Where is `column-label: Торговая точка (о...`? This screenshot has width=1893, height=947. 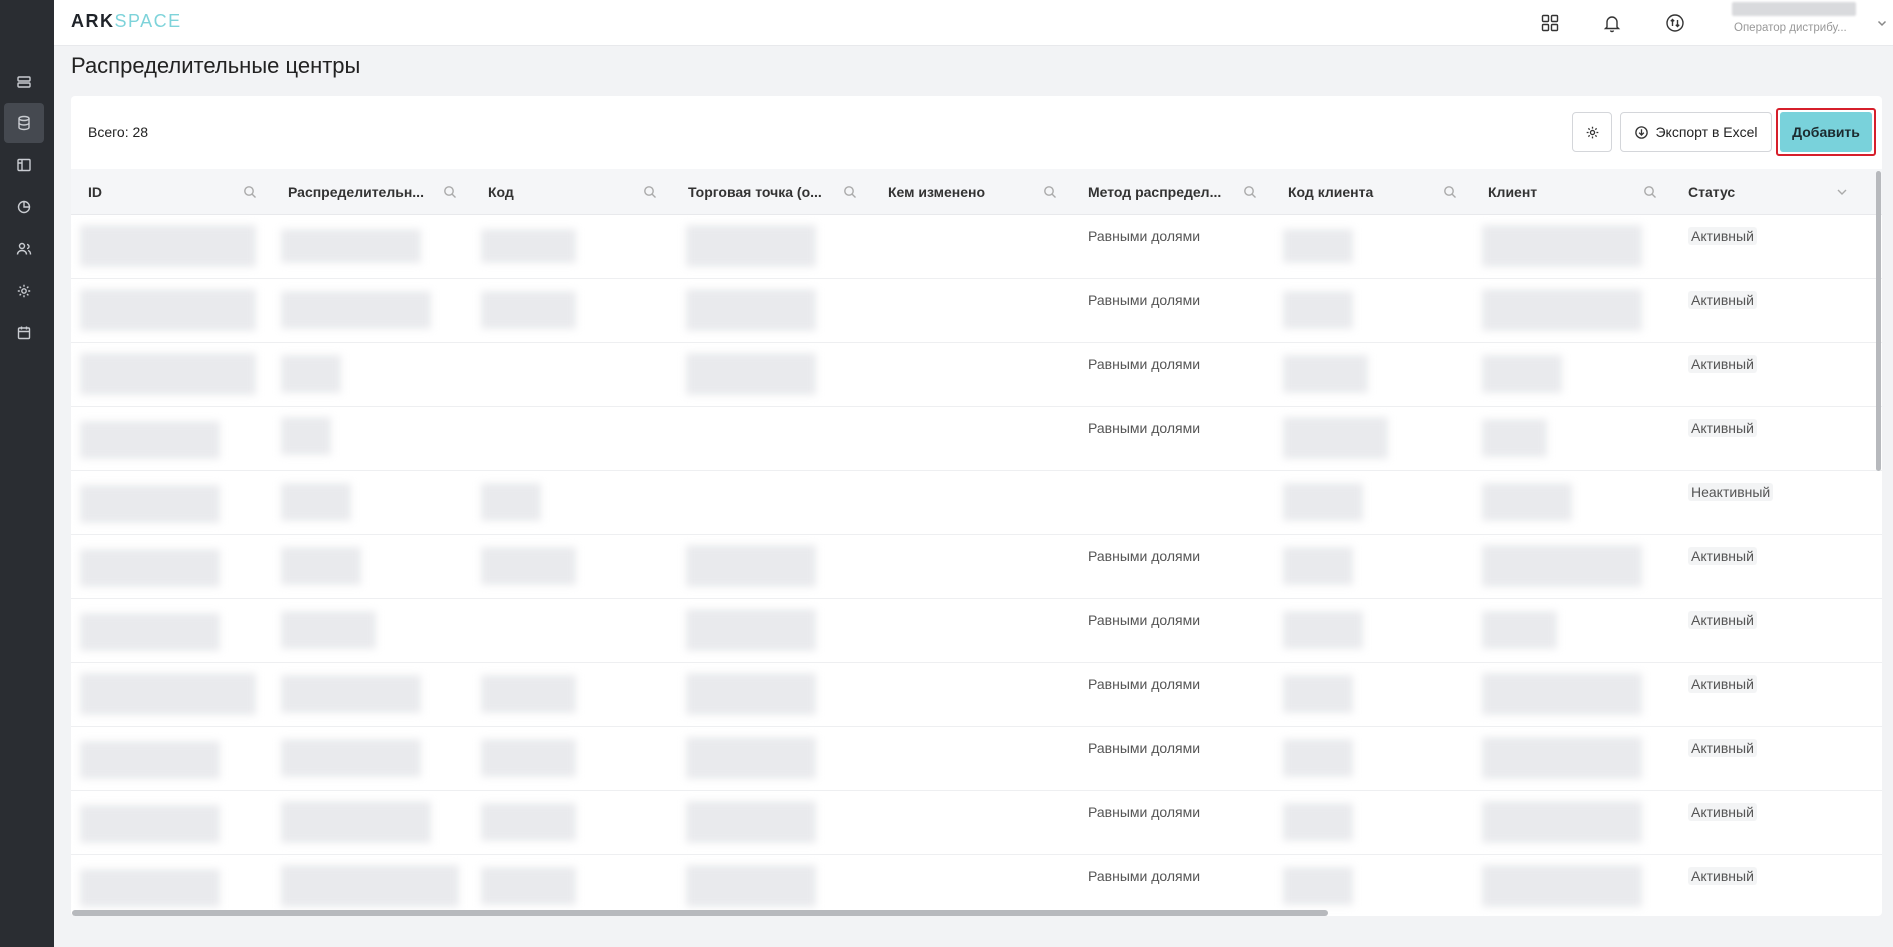 column-label: Торговая точка (о... is located at coordinates (755, 192).